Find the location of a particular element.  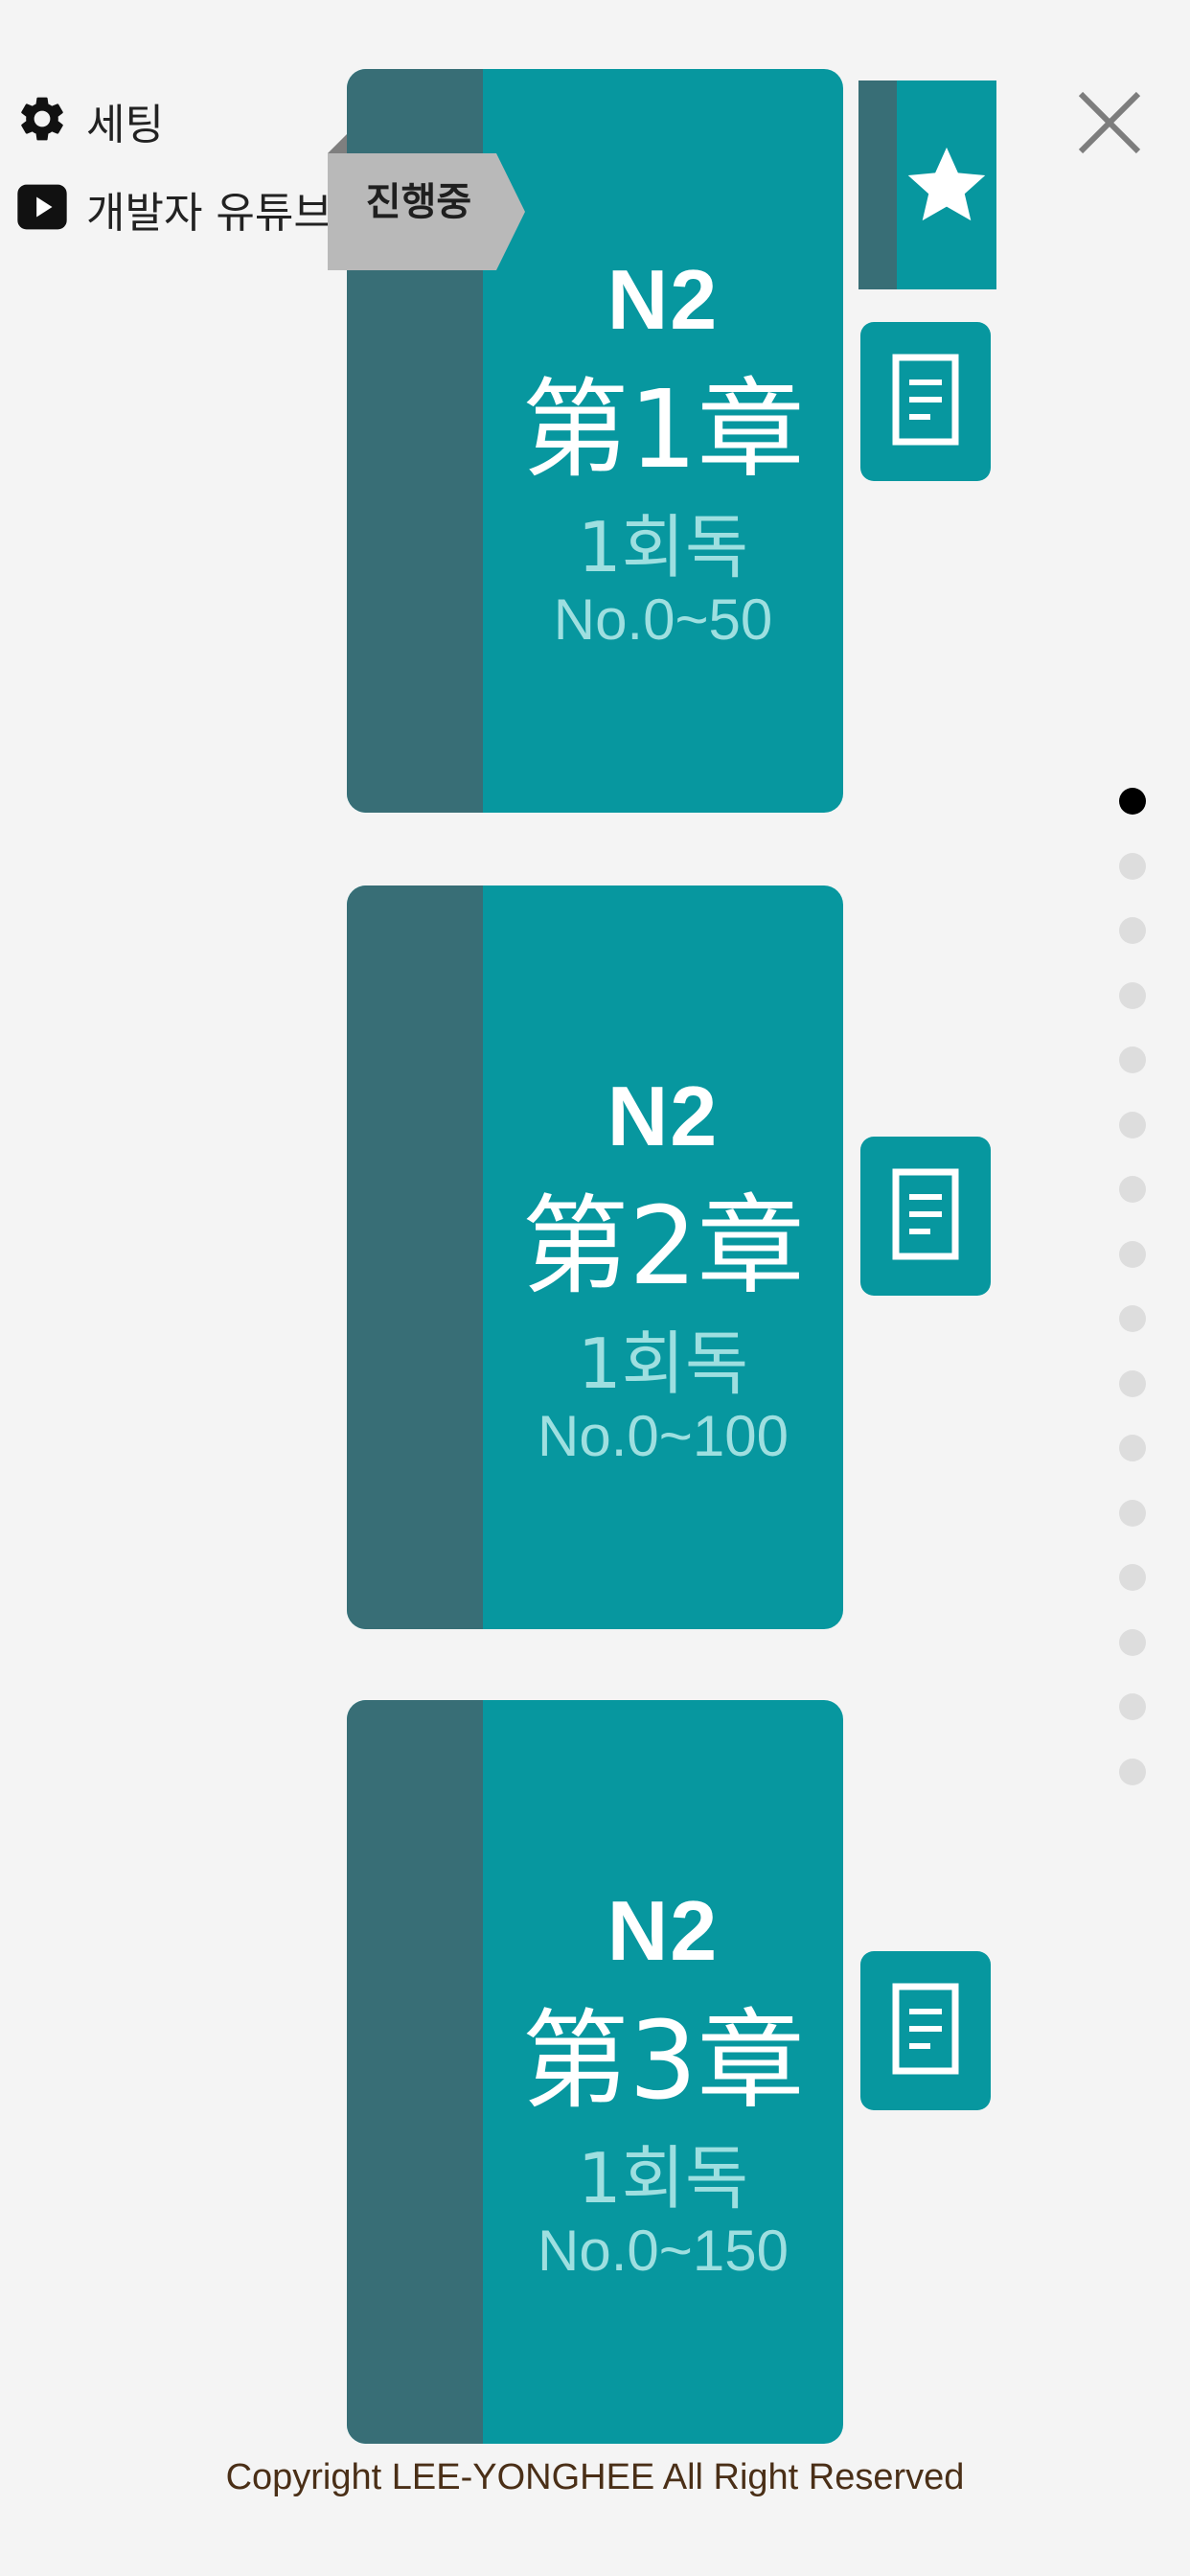

close-icon is located at coordinates (1110, 131).